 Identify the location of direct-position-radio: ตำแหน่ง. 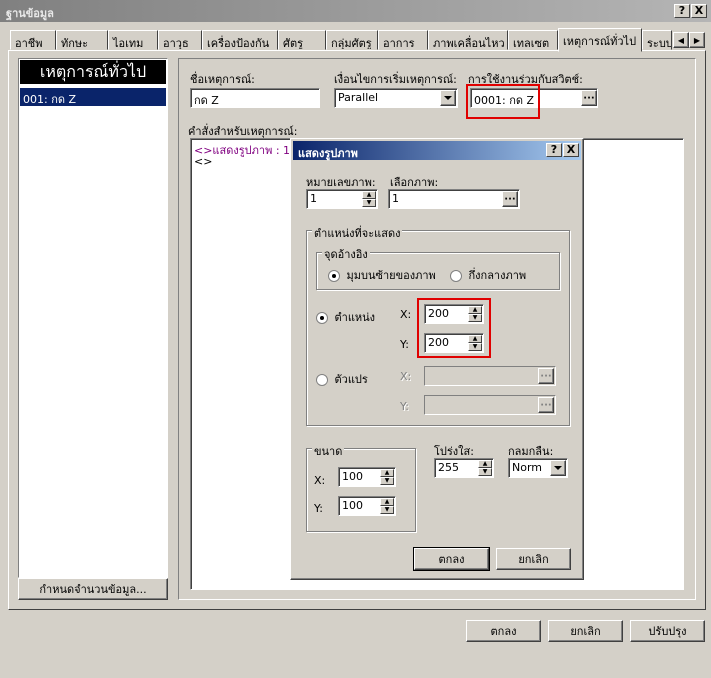
(345, 317).